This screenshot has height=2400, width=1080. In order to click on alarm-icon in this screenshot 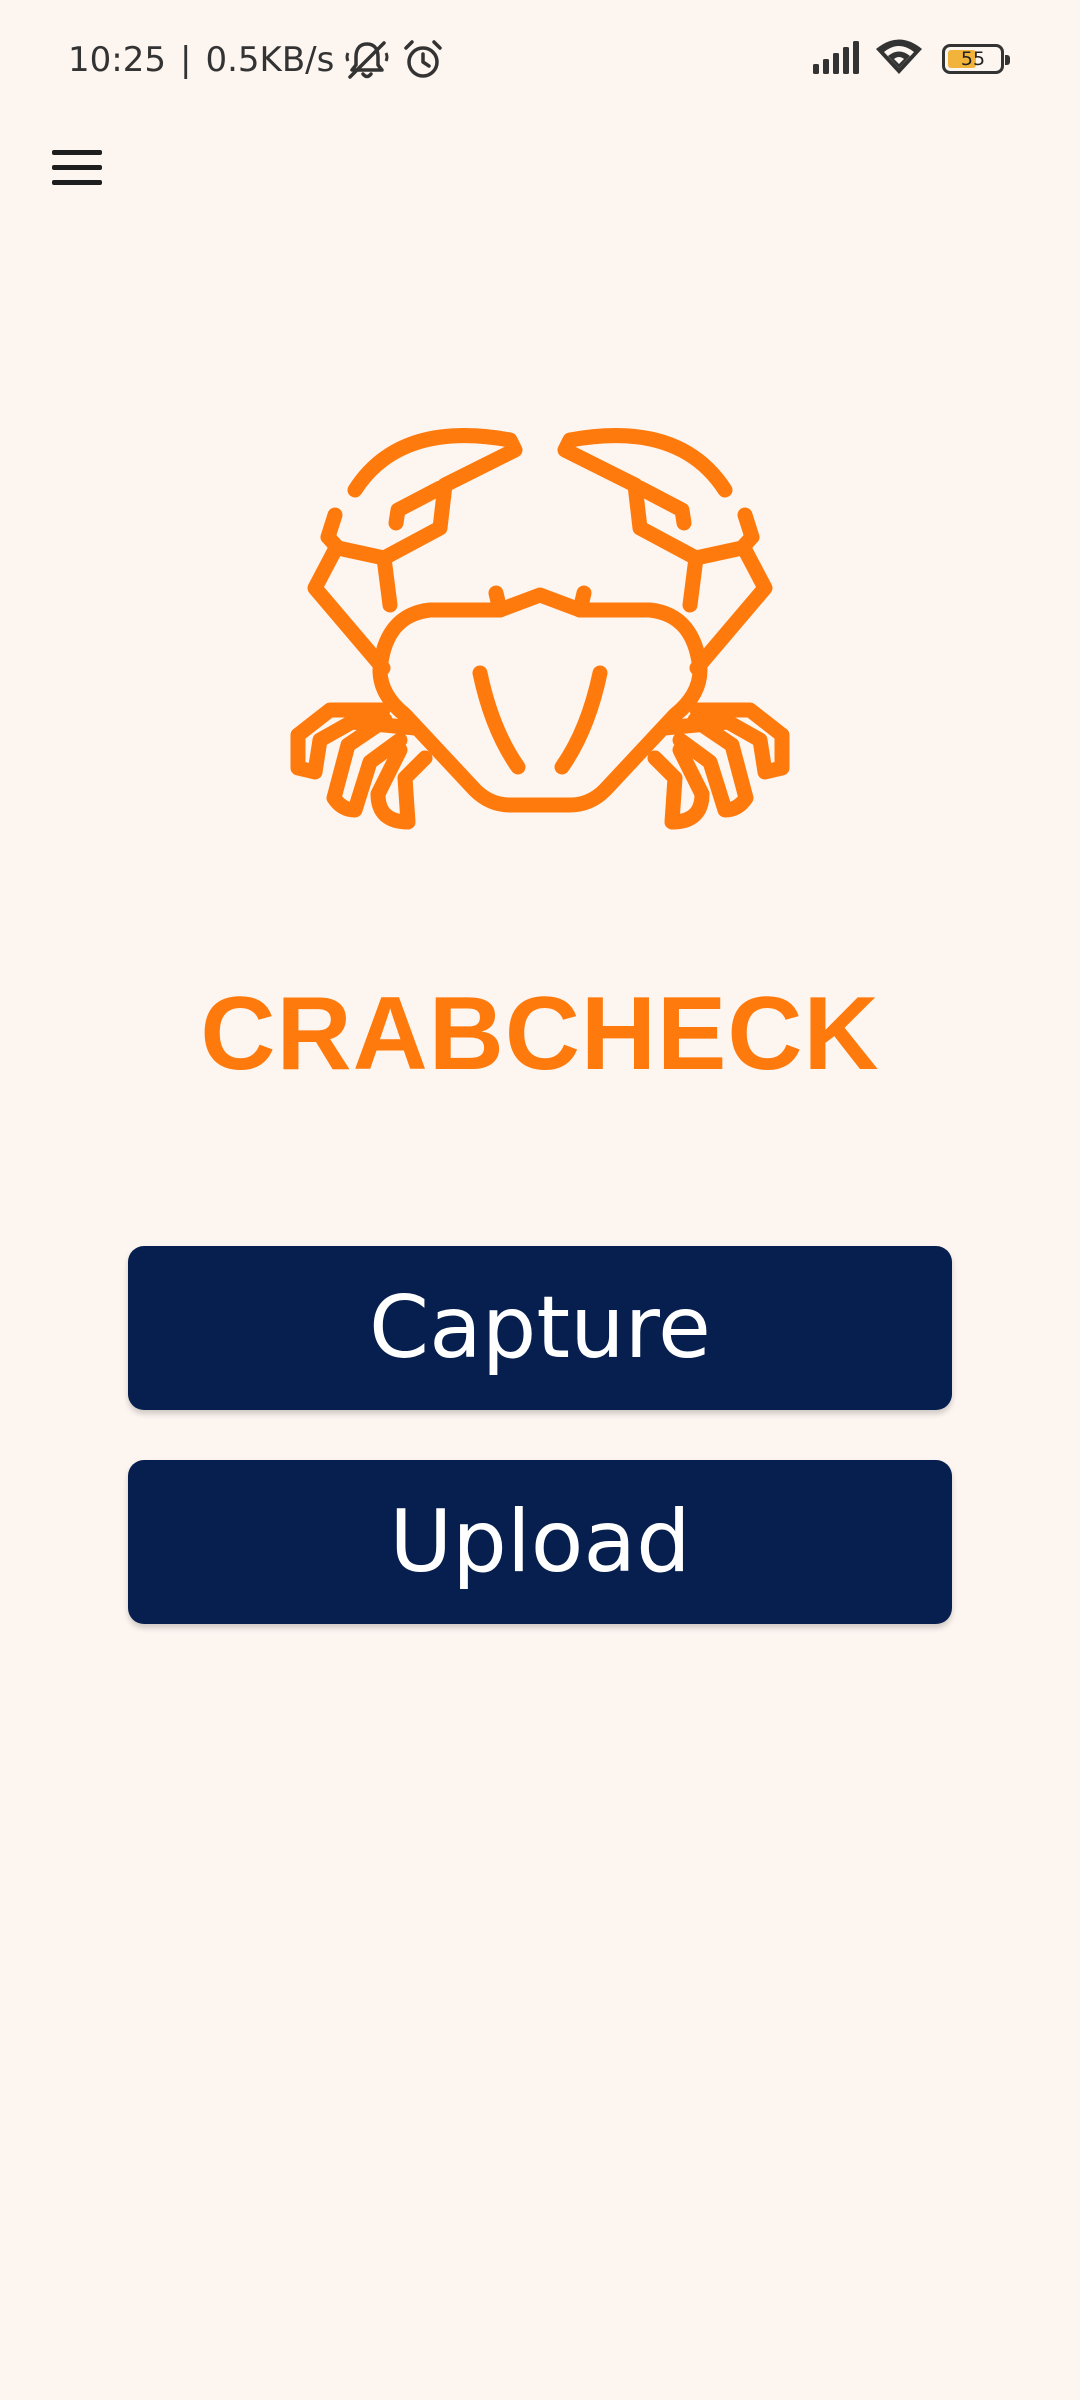, I will do `click(423, 60)`.